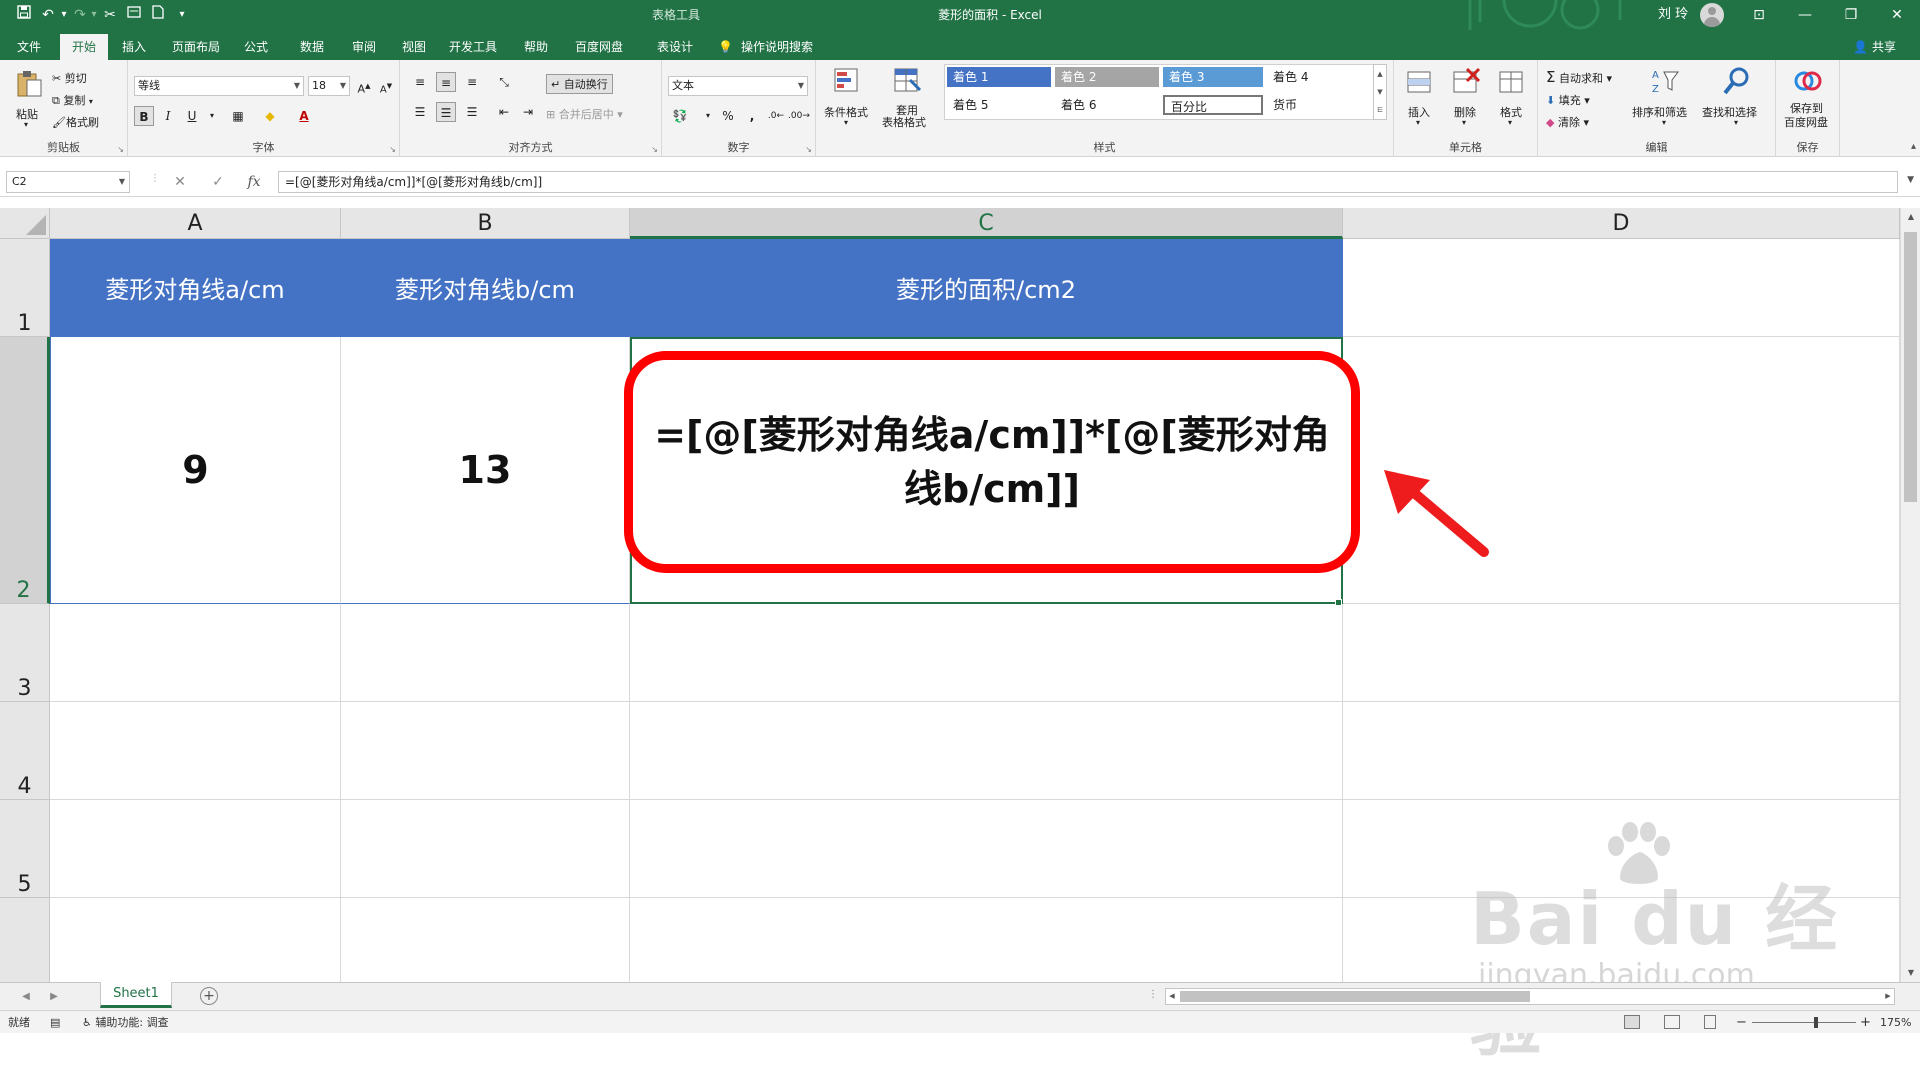  I want to click on add-sheet-button: +, so click(209, 996).